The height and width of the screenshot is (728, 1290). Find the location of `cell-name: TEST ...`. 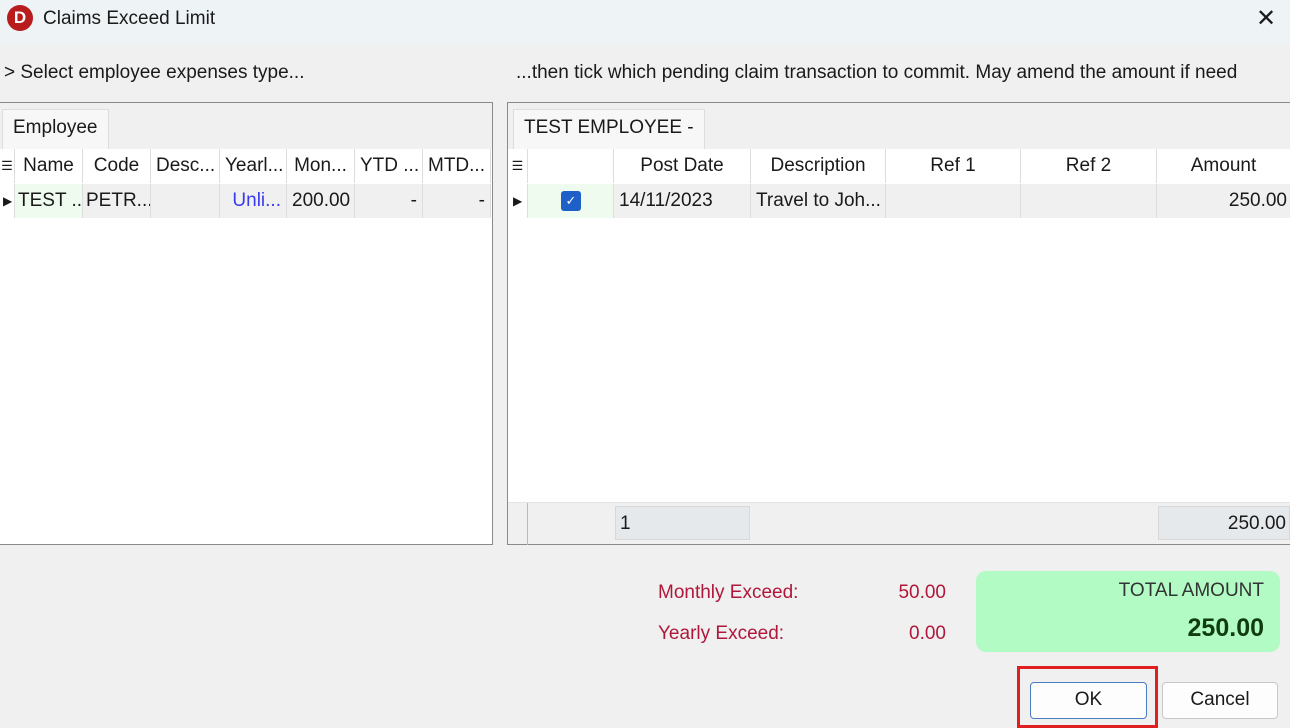

cell-name: TEST ... is located at coordinates (49, 201).